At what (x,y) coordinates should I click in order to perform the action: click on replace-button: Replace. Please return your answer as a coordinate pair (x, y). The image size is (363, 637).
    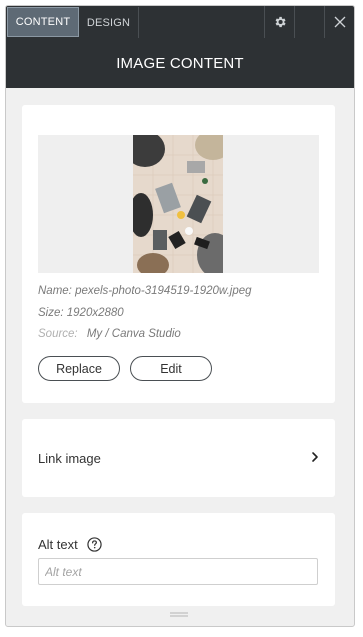
    Looking at the image, I should click on (79, 368).